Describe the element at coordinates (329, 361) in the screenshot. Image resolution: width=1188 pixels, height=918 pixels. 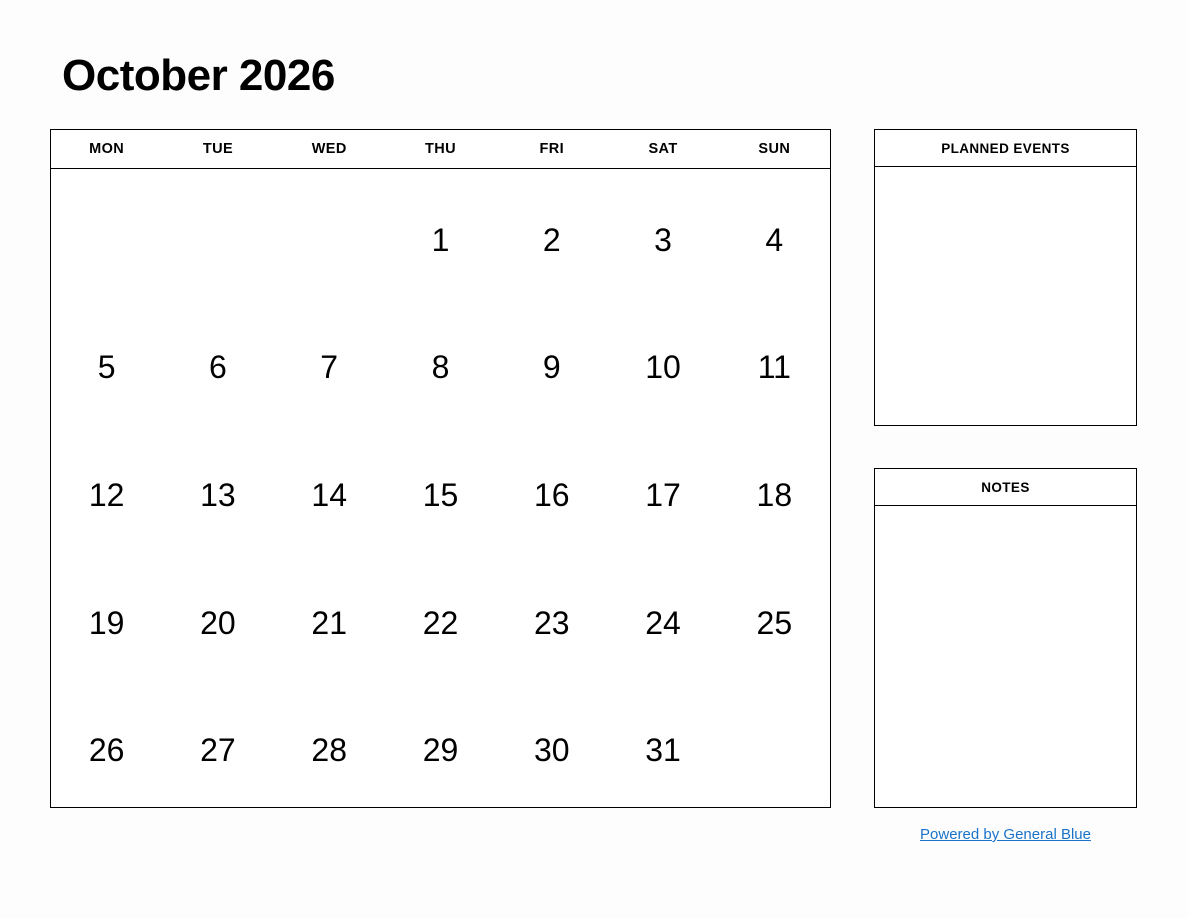
I see `day-cell: 7` at that location.